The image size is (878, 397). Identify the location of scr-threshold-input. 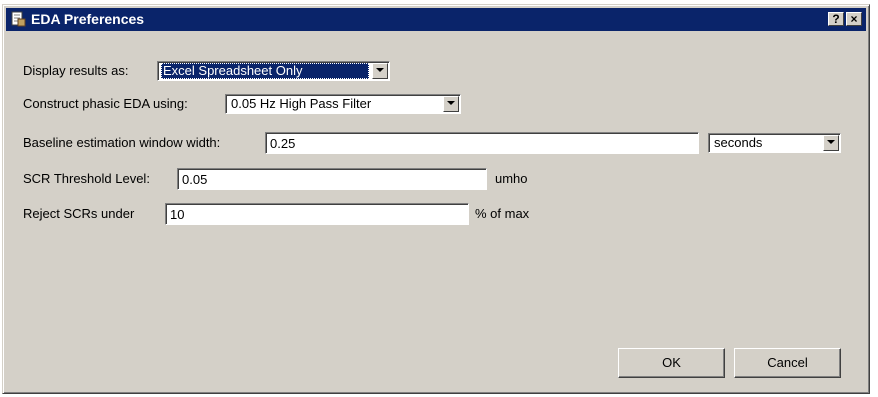
(332, 179).